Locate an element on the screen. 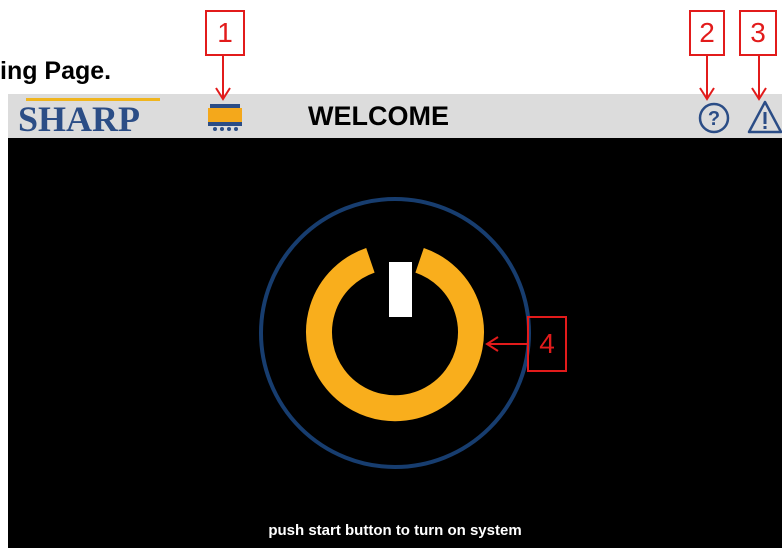 Image resolution: width=782 pixels, height=548 pixels. top-bar: SHARP WELCOME ? is located at coordinates (395, 116).